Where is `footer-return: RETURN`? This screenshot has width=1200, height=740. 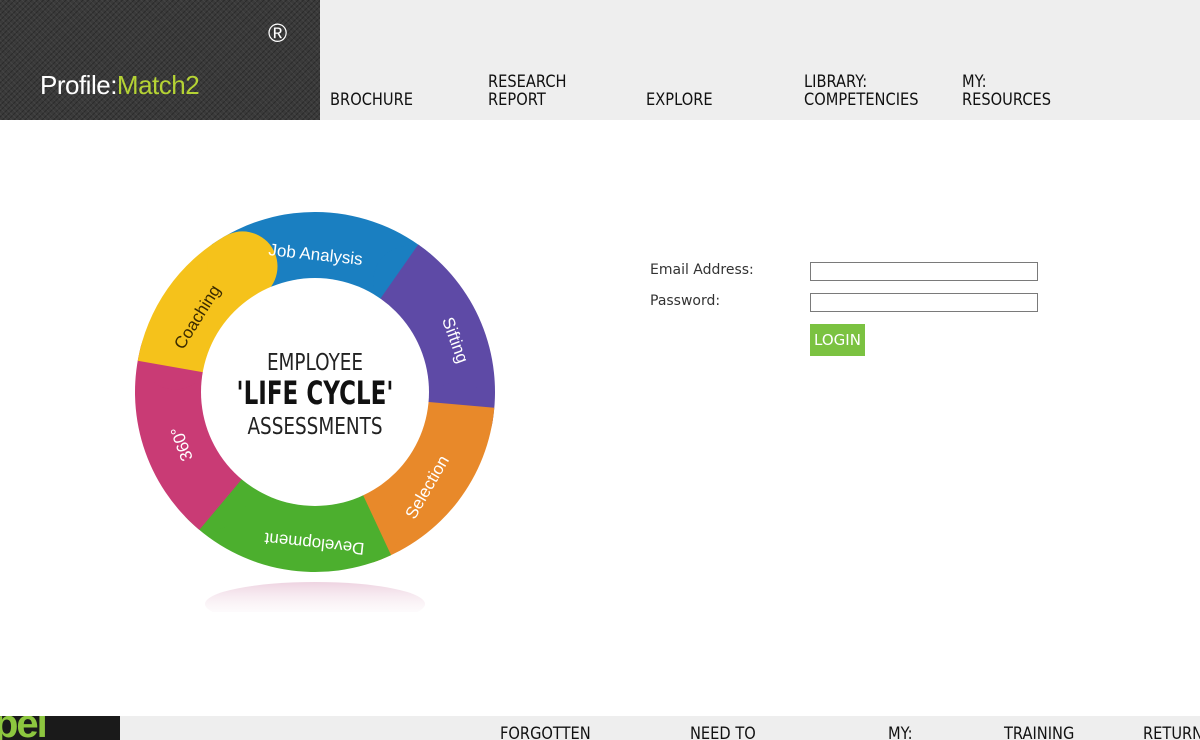 footer-return: RETURN is located at coordinates (1171, 732).